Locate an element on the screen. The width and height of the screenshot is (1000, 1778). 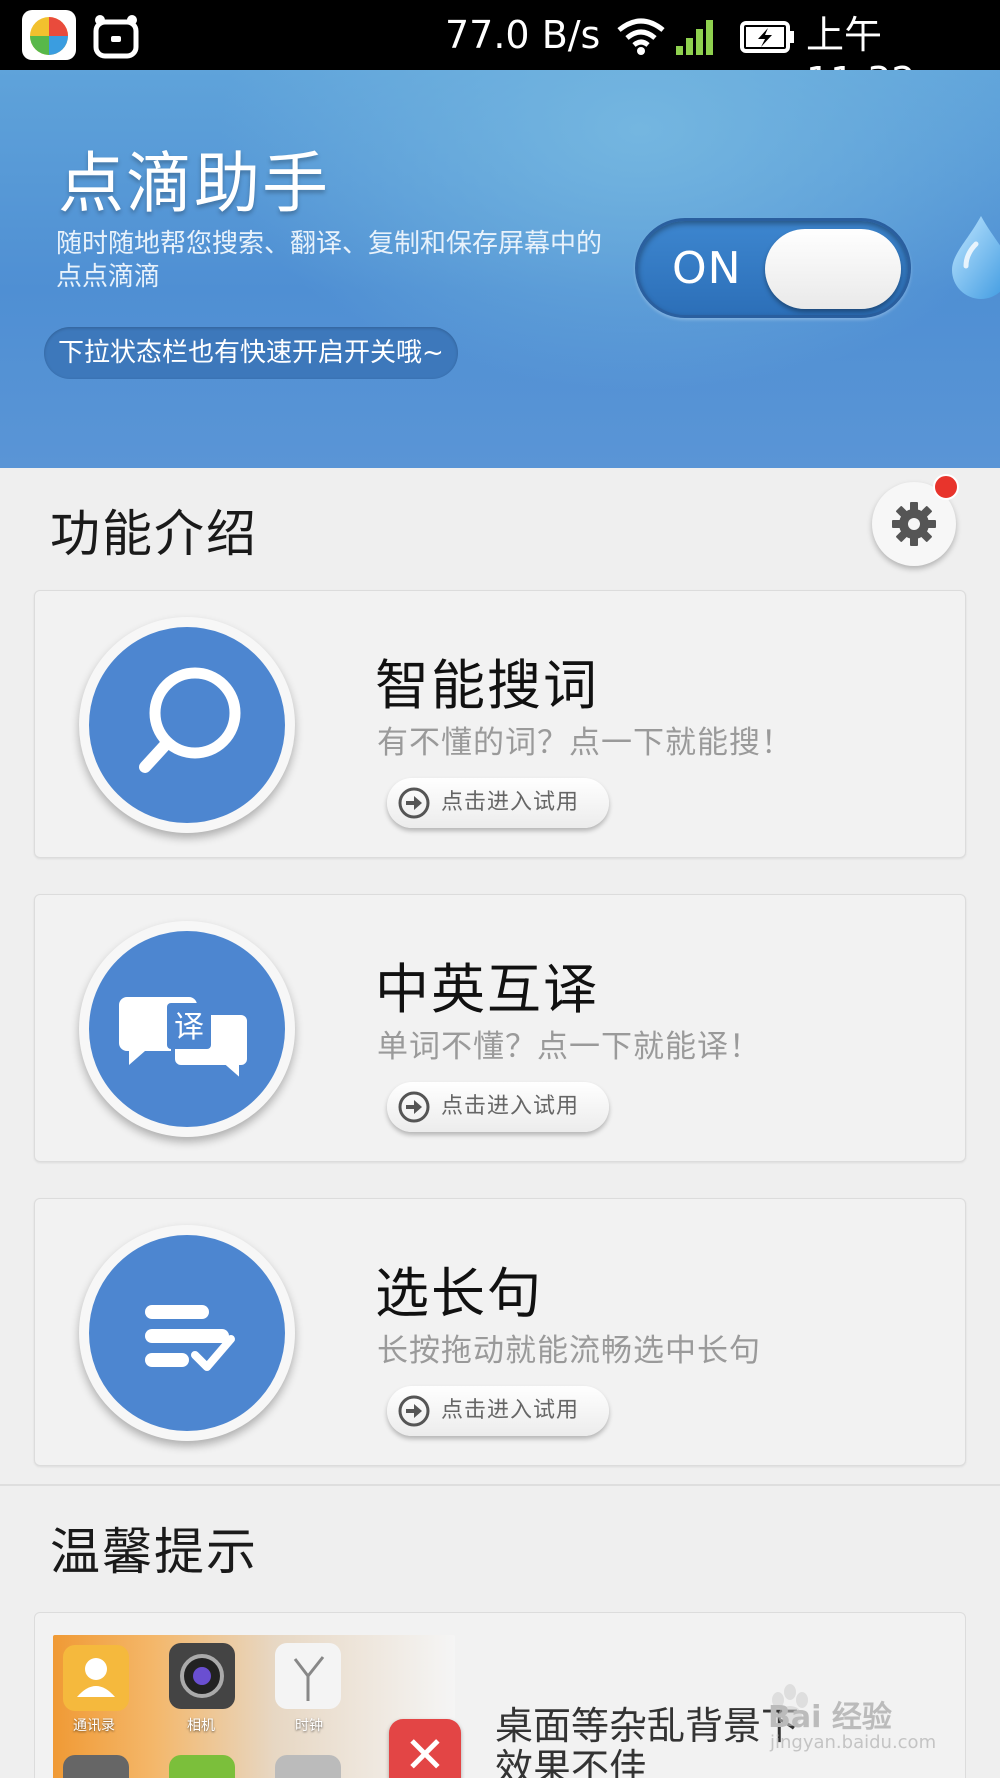
status-bar-tip: 下拉状态栏也有快速开启开关哦~ is located at coordinates (251, 353).